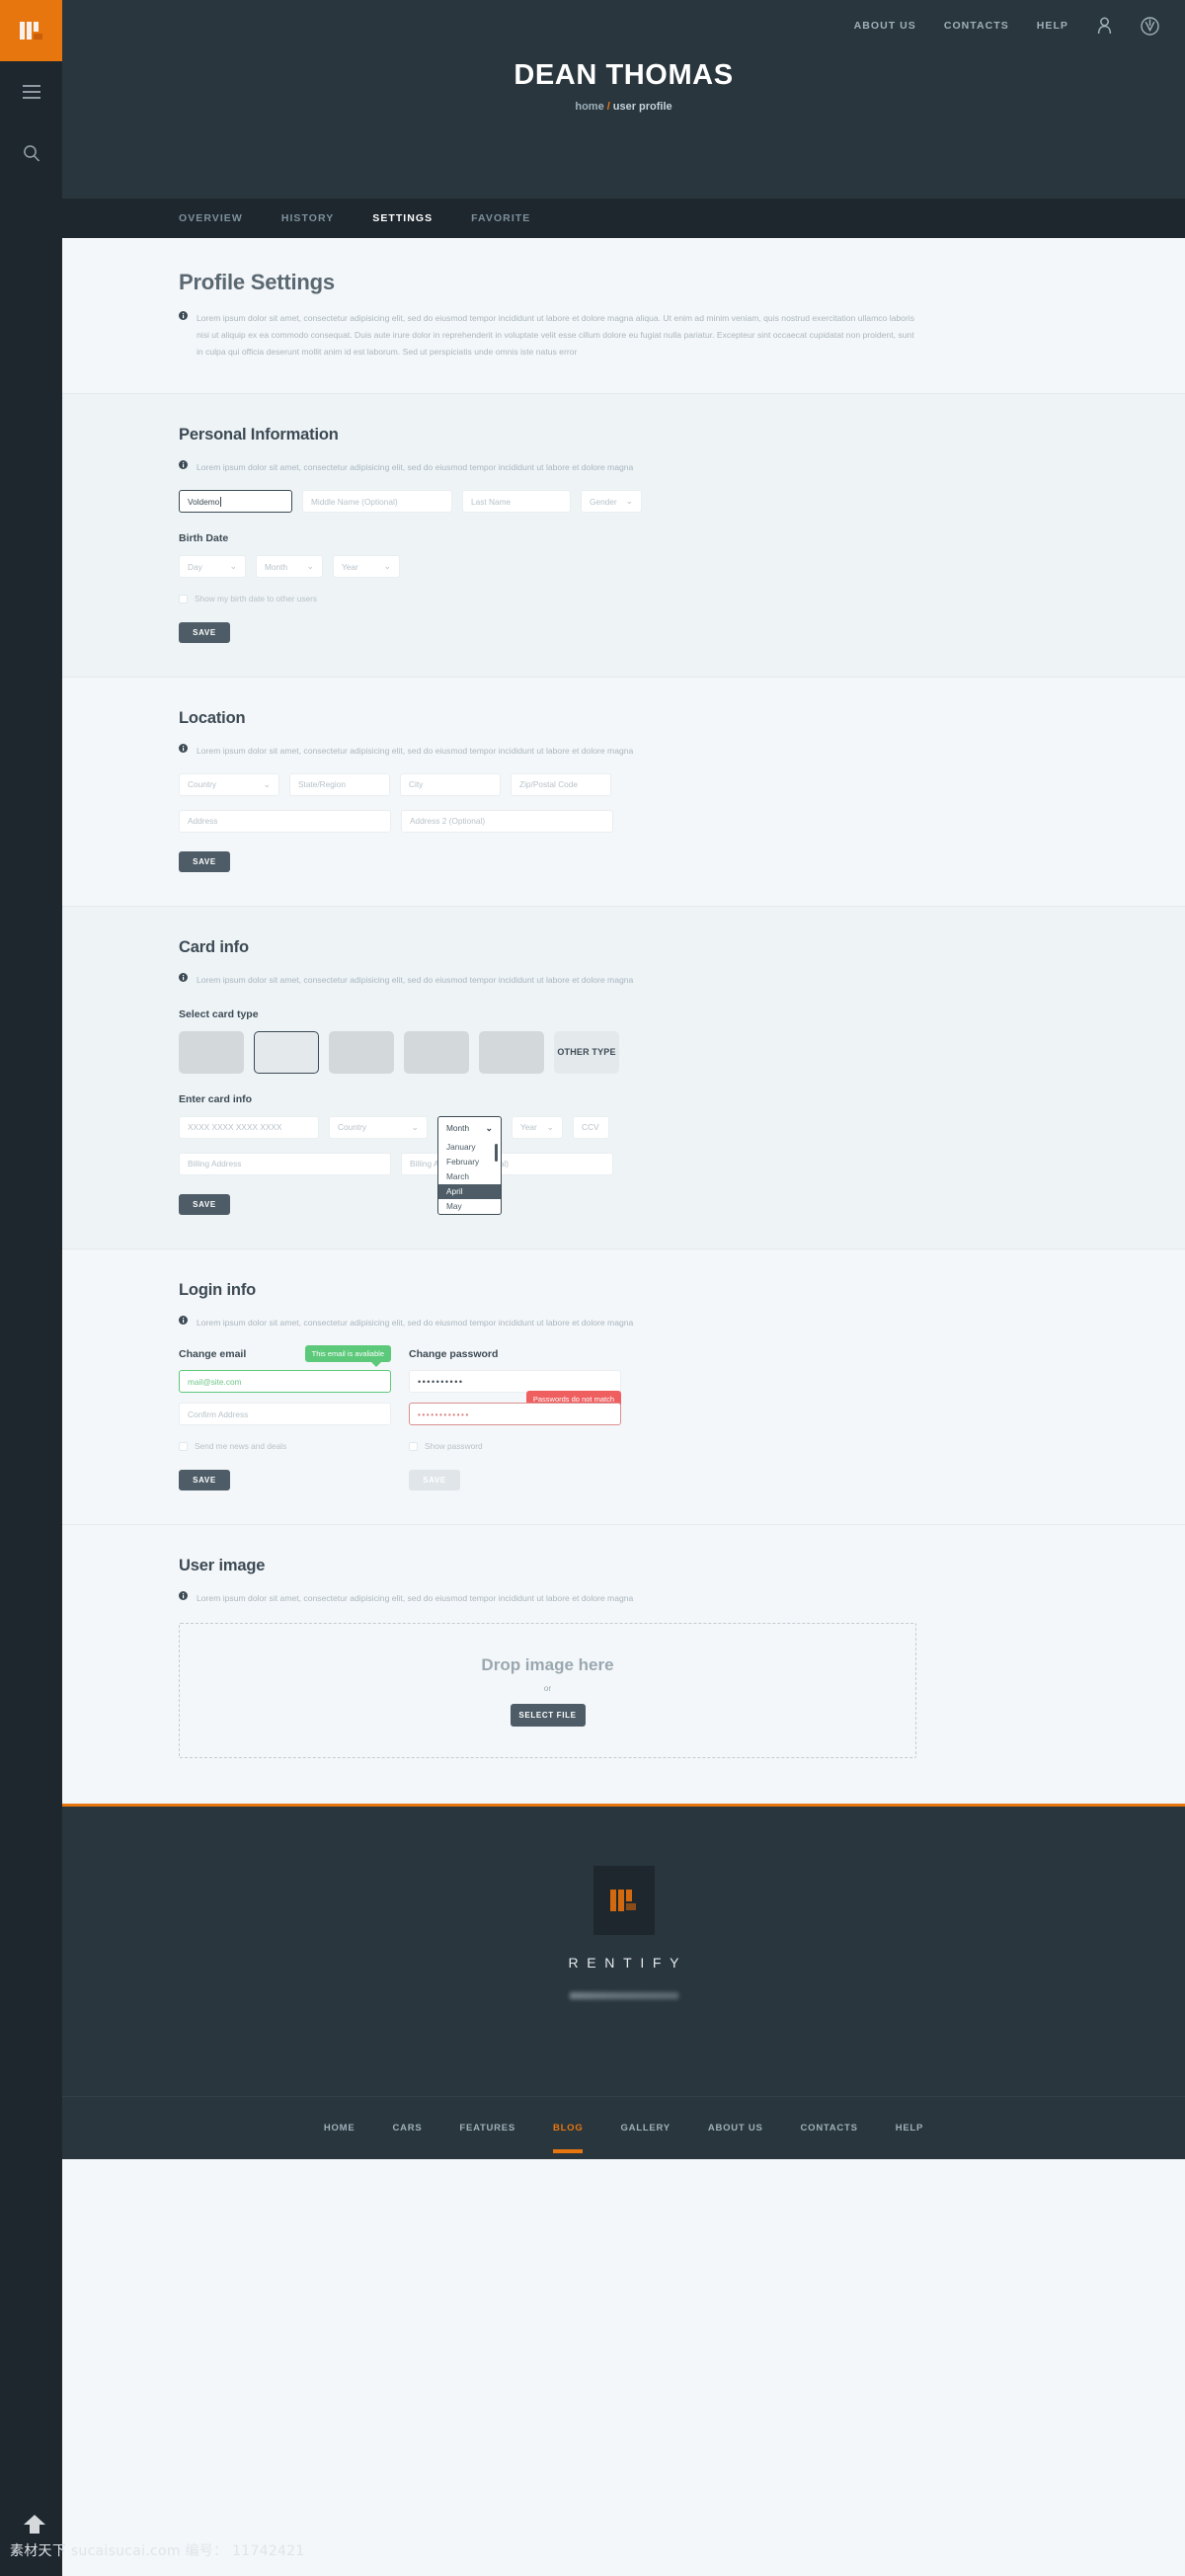 Image resolution: width=1185 pixels, height=2576 pixels. Describe the element at coordinates (205, 1204) in the screenshot. I see `card-save-button: SAVE` at that location.